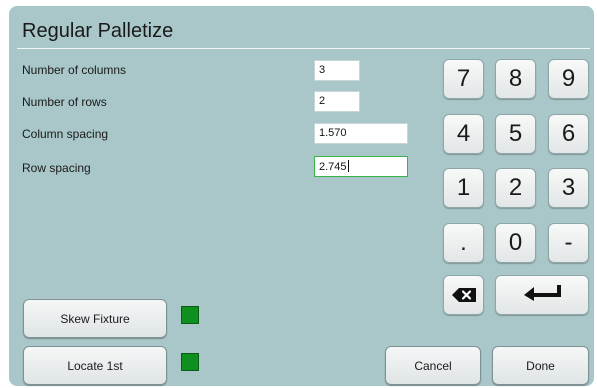  What do you see at coordinates (65, 134) in the screenshot?
I see `column-spacing-label: Column spacing` at bounding box center [65, 134].